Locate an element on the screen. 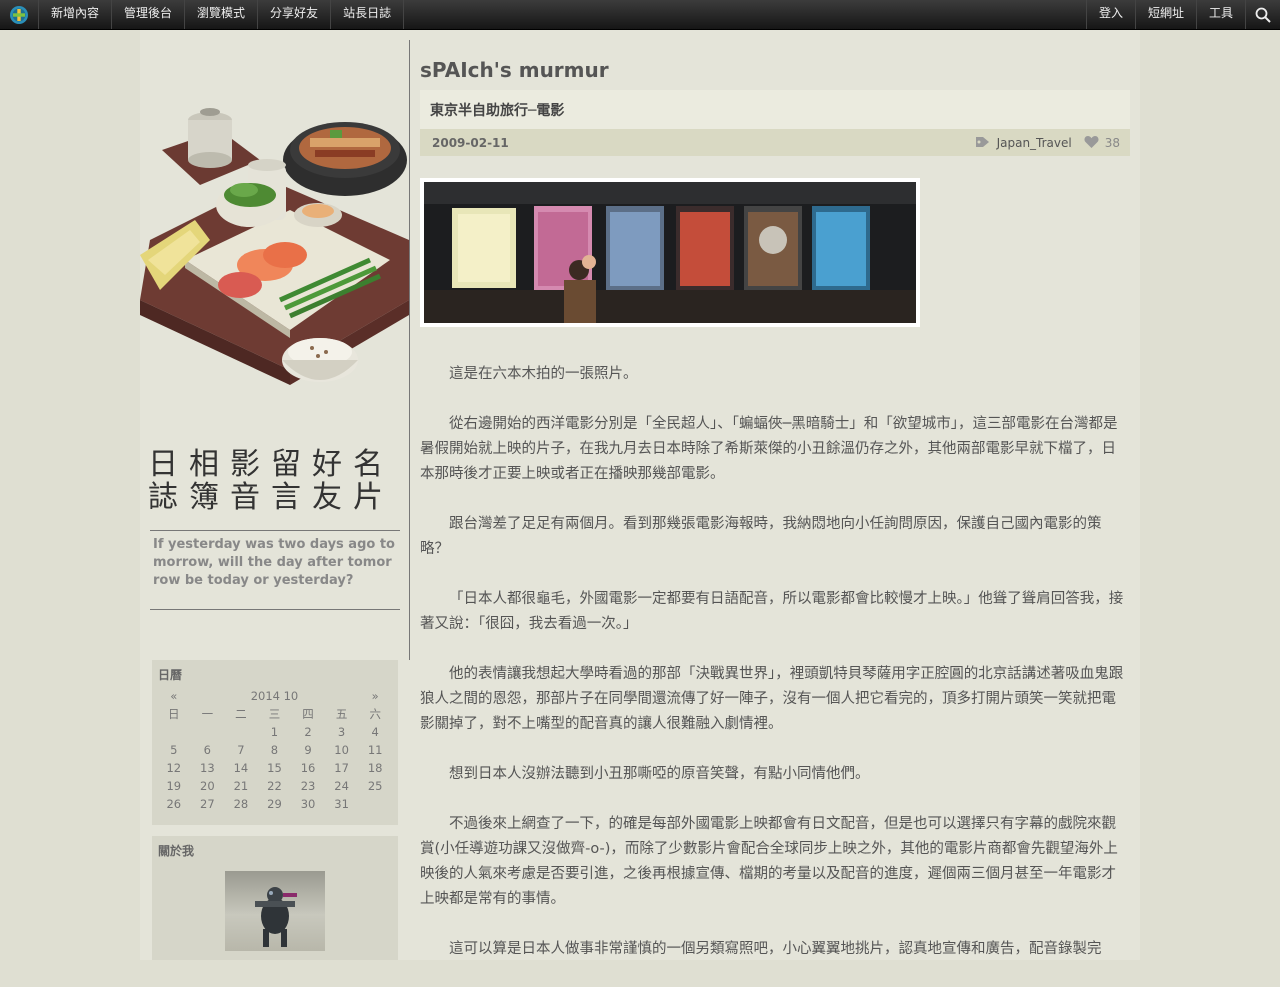  sidebar-title-row-bottom: 誌簿音言友片 is located at coordinates (271, 497).